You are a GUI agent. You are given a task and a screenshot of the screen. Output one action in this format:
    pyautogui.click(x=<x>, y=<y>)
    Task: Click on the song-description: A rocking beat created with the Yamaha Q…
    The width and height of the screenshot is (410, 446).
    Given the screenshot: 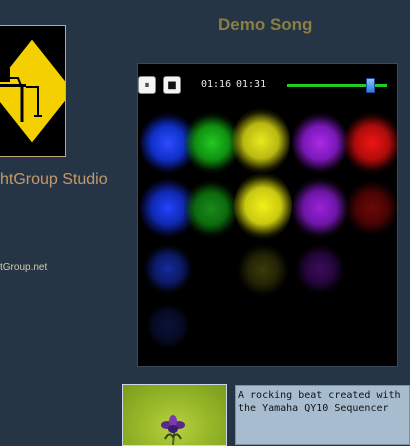 What is the action you would take?
    pyautogui.click(x=322, y=415)
    